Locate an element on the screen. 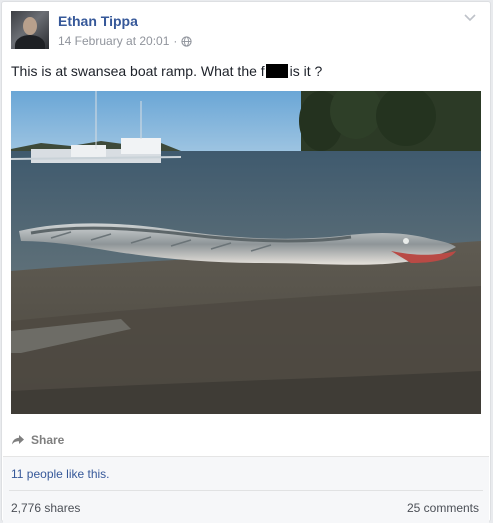 The image size is (493, 523). likes-count: 11 people like this. is located at coordinates (60, 474).